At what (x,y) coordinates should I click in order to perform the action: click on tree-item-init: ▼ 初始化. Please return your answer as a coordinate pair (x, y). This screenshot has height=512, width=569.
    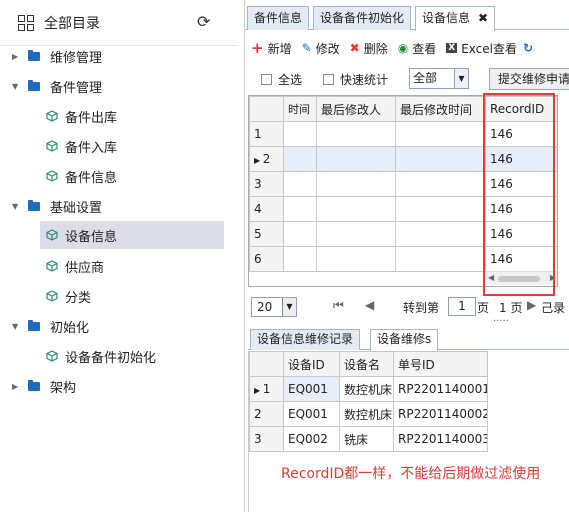
    Looking at the image, I should click on (122, 326).